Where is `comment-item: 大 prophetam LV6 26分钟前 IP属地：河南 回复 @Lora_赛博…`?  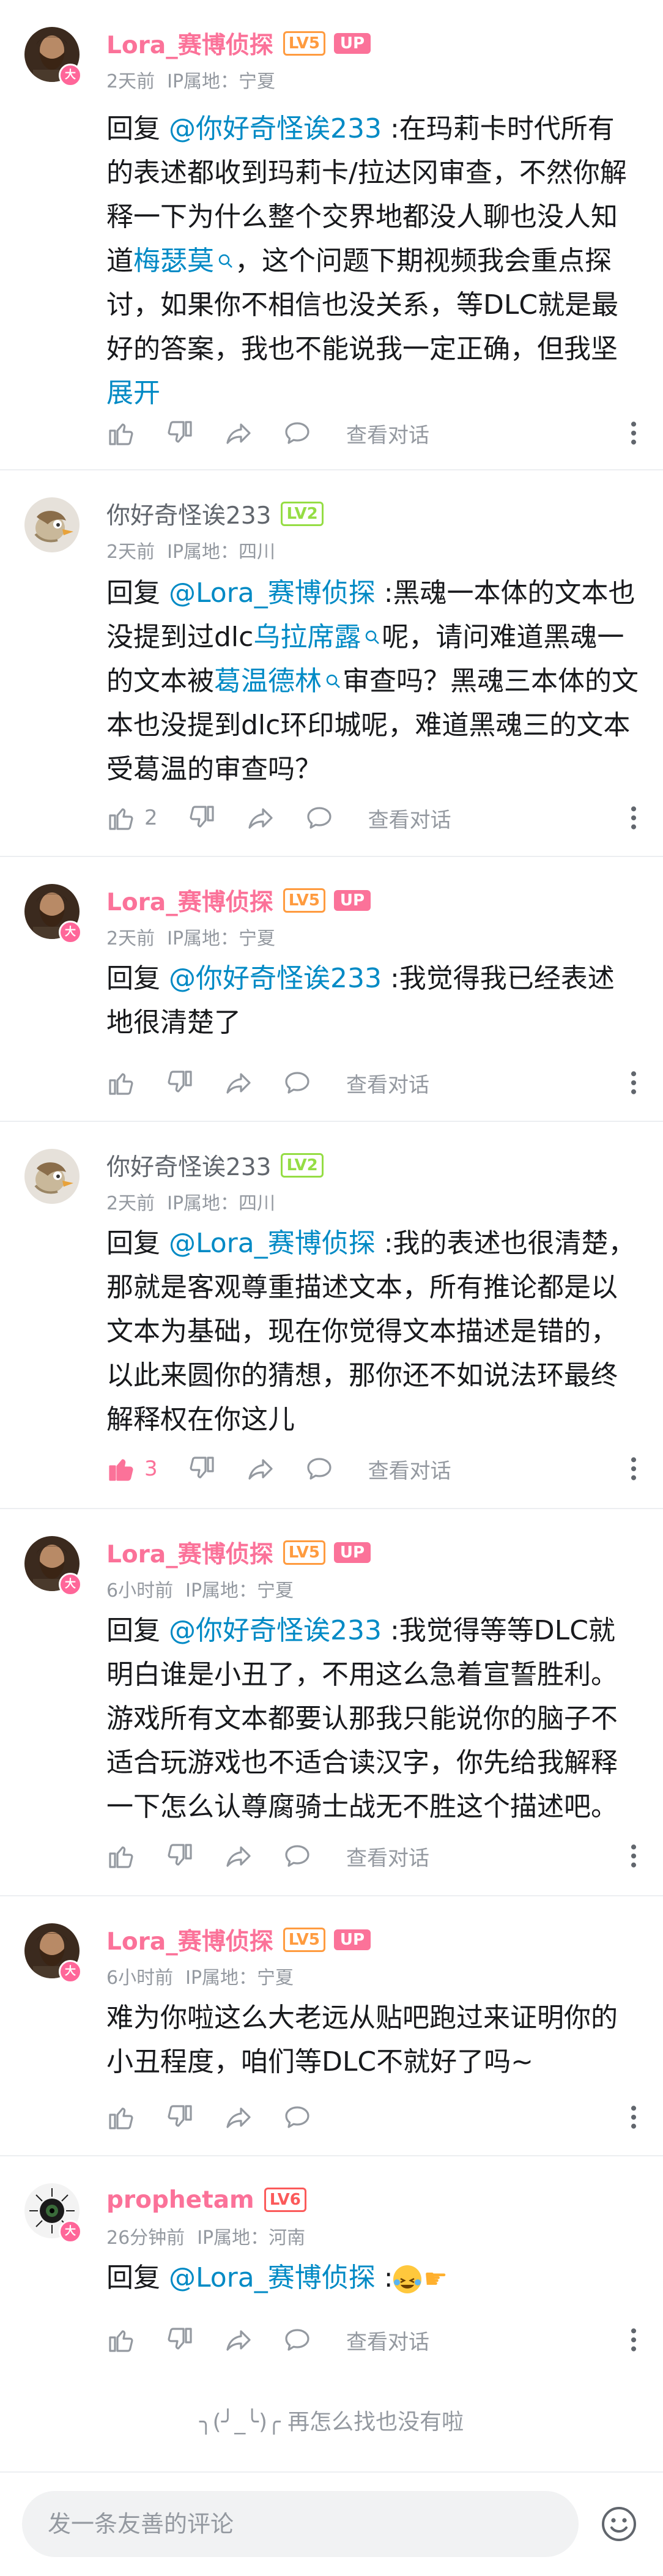 comment-item: 大 prophetam LV6 26分钟前 IP属地：河南 回复 @Lora_赛博… is located at coordinates (331, 2267).